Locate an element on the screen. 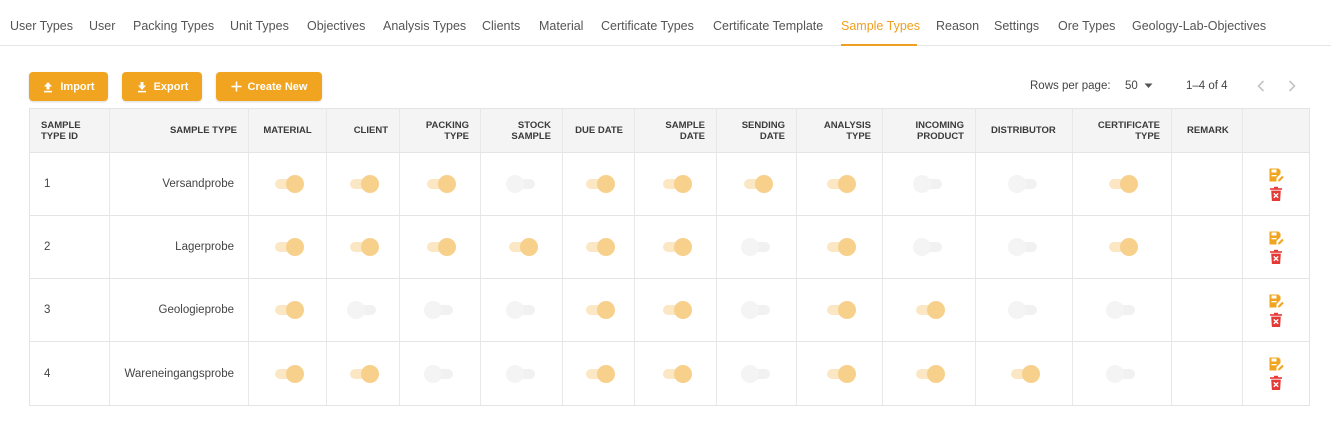  import-button: Import is located at coordinates (68, 86).